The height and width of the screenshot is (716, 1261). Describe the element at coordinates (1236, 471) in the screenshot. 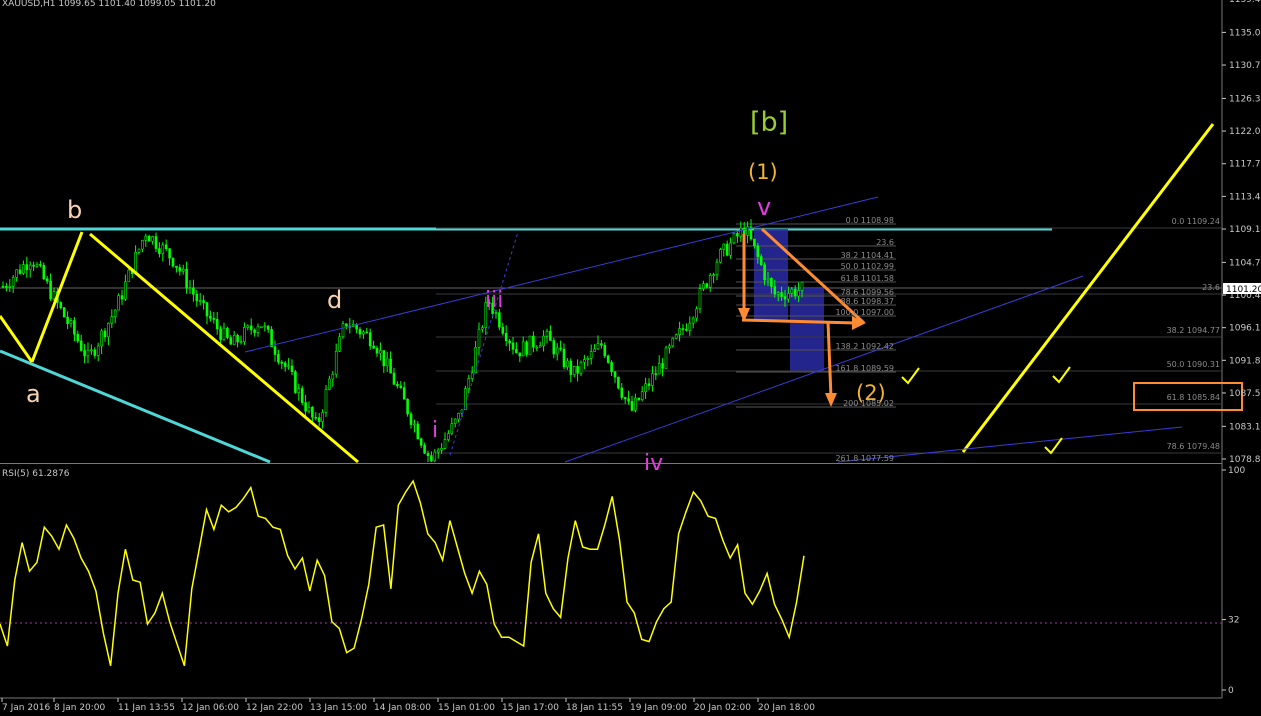

I see `rsi-tick-label: 100` at that location.